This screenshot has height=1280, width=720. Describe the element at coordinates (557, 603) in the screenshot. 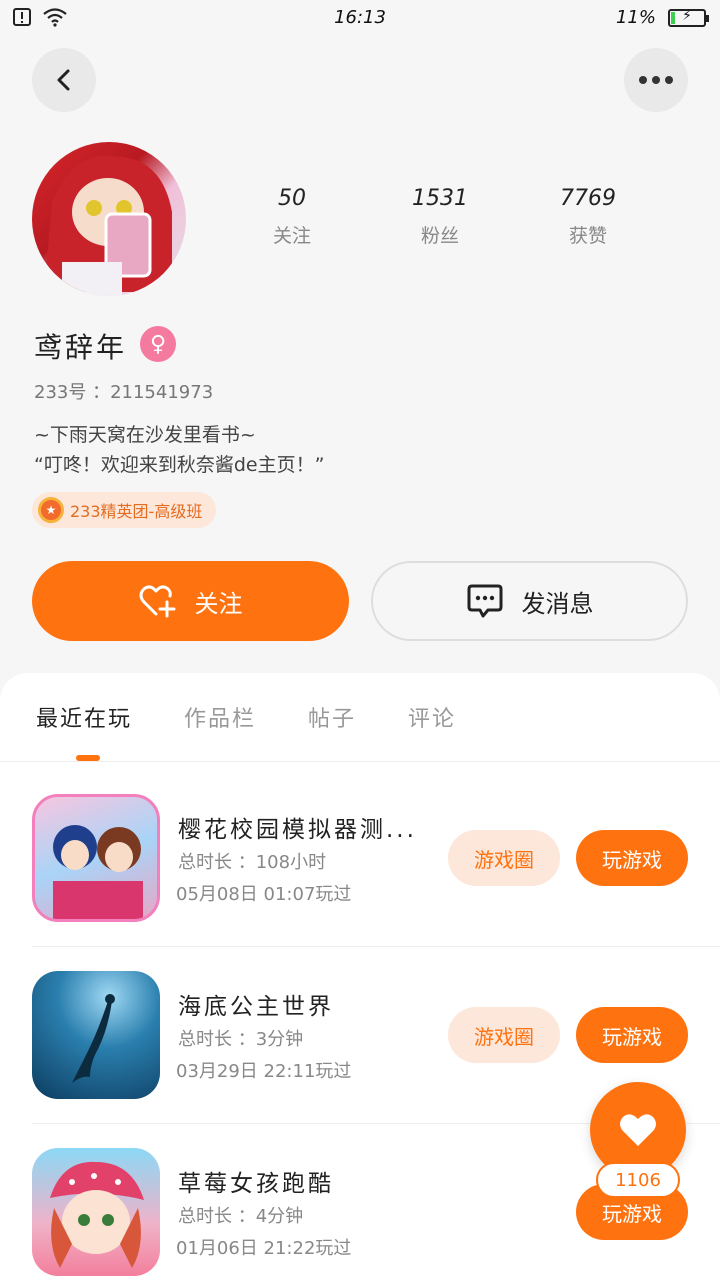

I see `message-label: 发消息` at that location.